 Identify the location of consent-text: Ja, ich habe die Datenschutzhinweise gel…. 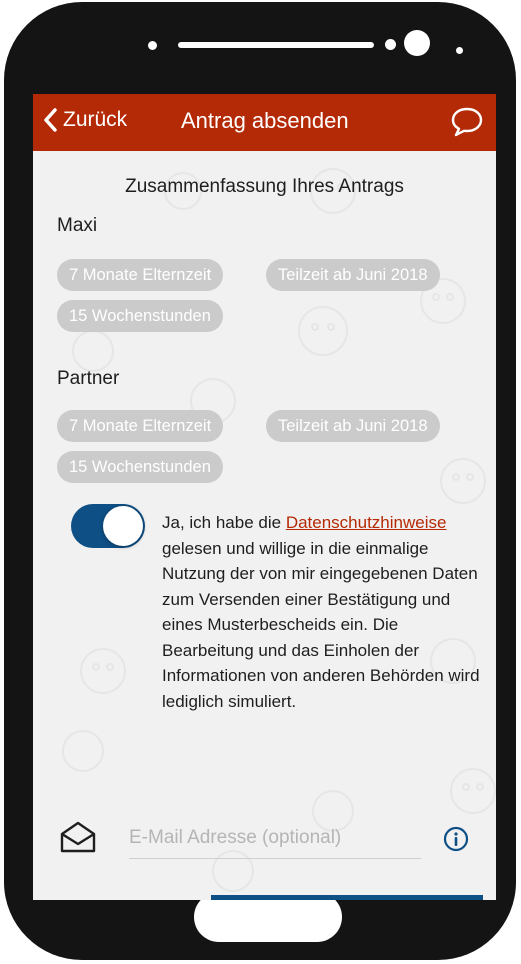
(327, 612).